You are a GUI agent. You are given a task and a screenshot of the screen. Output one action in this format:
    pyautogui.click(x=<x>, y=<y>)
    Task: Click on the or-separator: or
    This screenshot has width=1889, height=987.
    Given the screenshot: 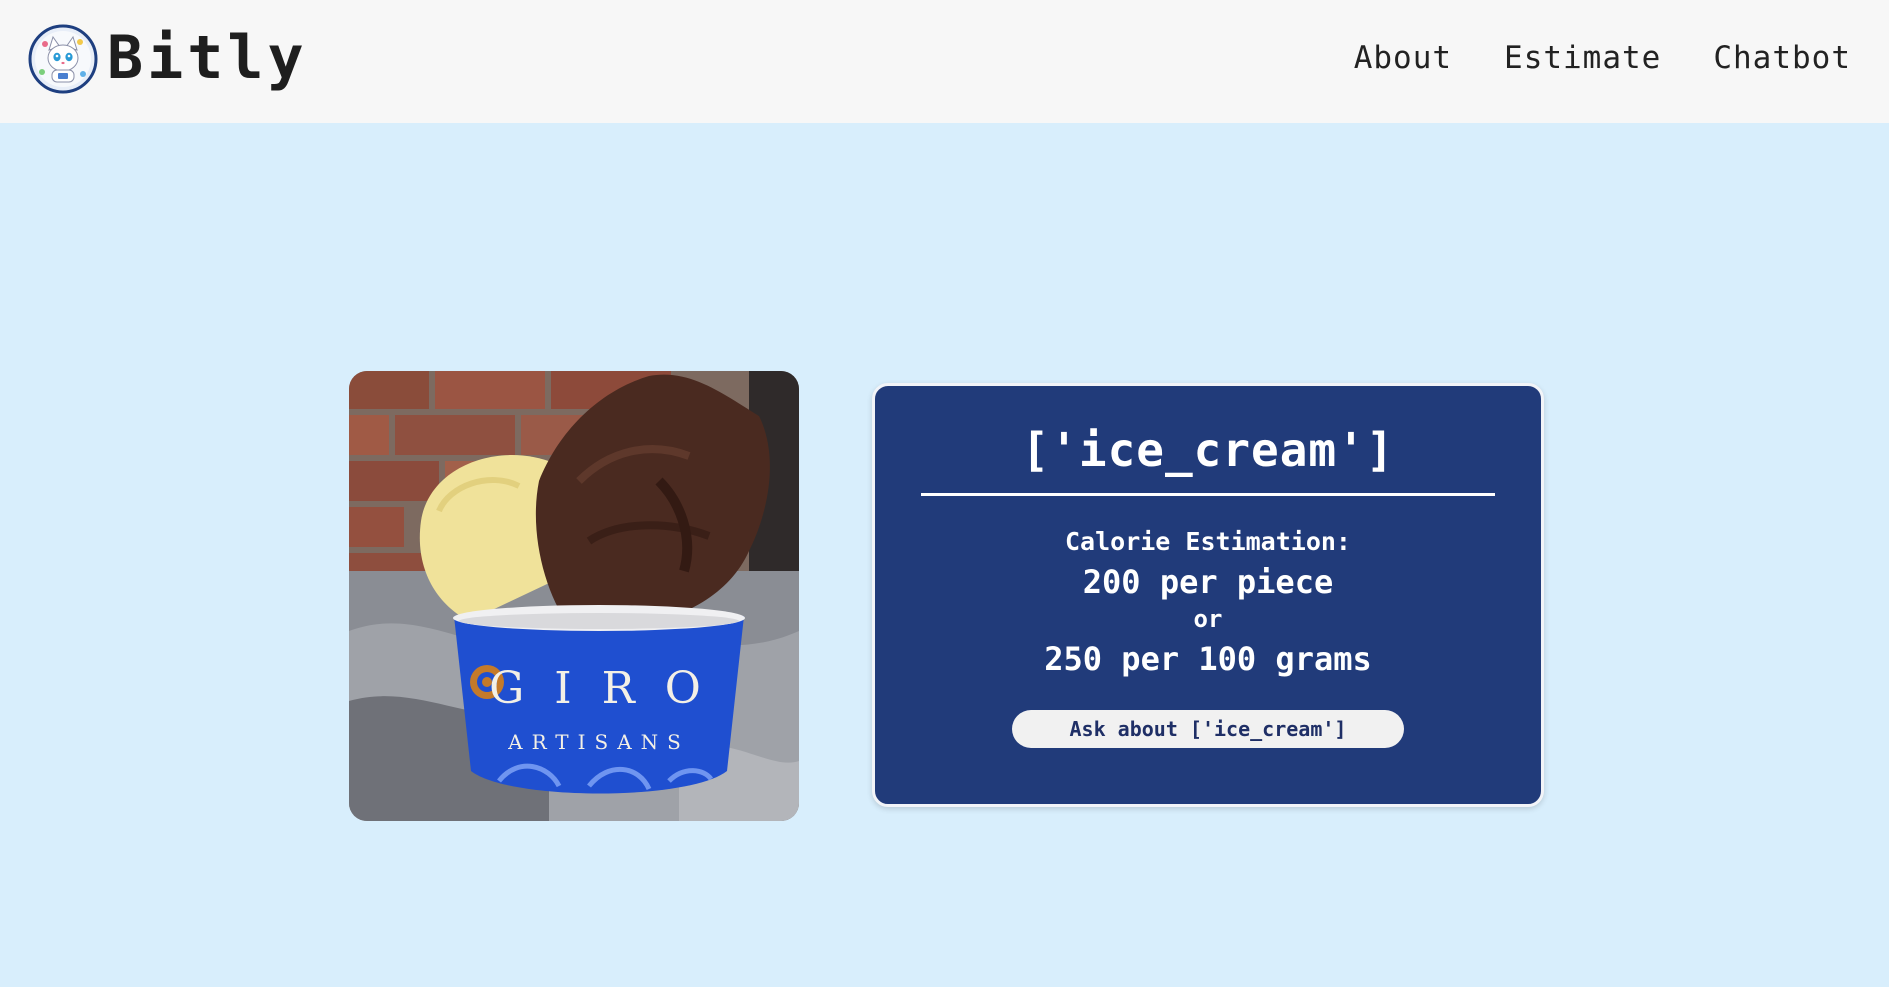 What is the action you would take?
    pyautogui.click(x=1208, y=619)
    